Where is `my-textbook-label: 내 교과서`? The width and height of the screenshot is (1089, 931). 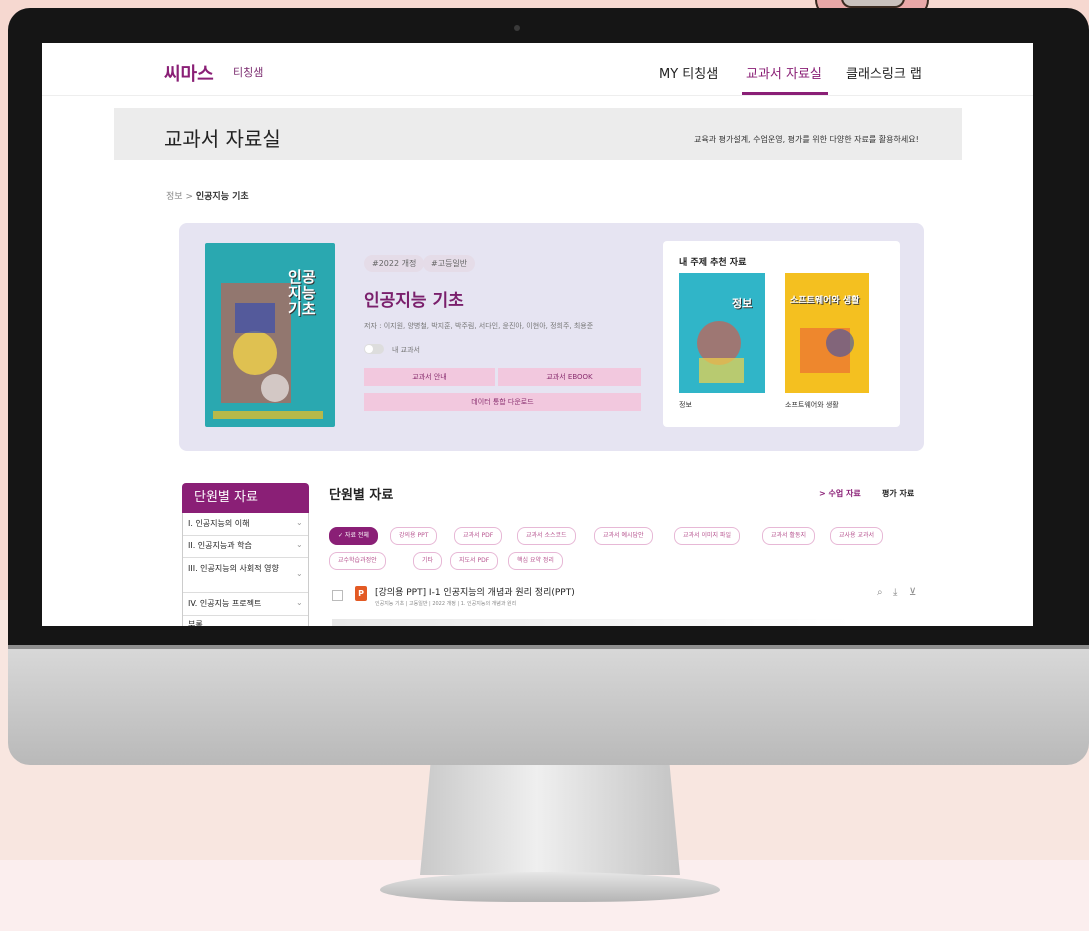 my-textbook-label: 내 교과서 is located at coordinates (406, 350).